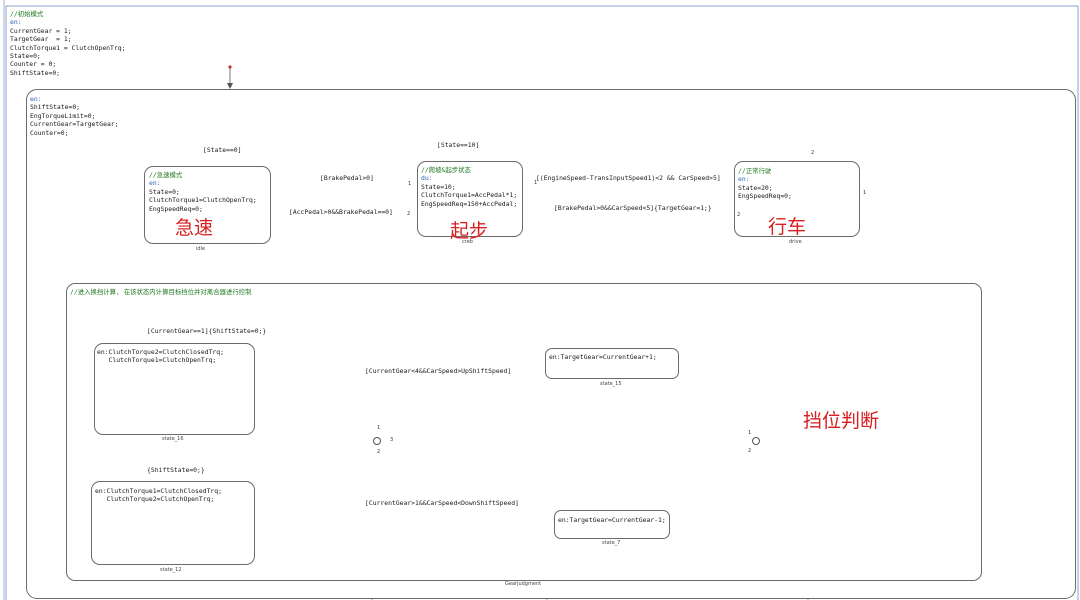 The width and height of the screenshot is (1080, 600). Describe the element at coordinates (166, 175) in the screenshot. I see `idle-comment: //急速模式` at that location.